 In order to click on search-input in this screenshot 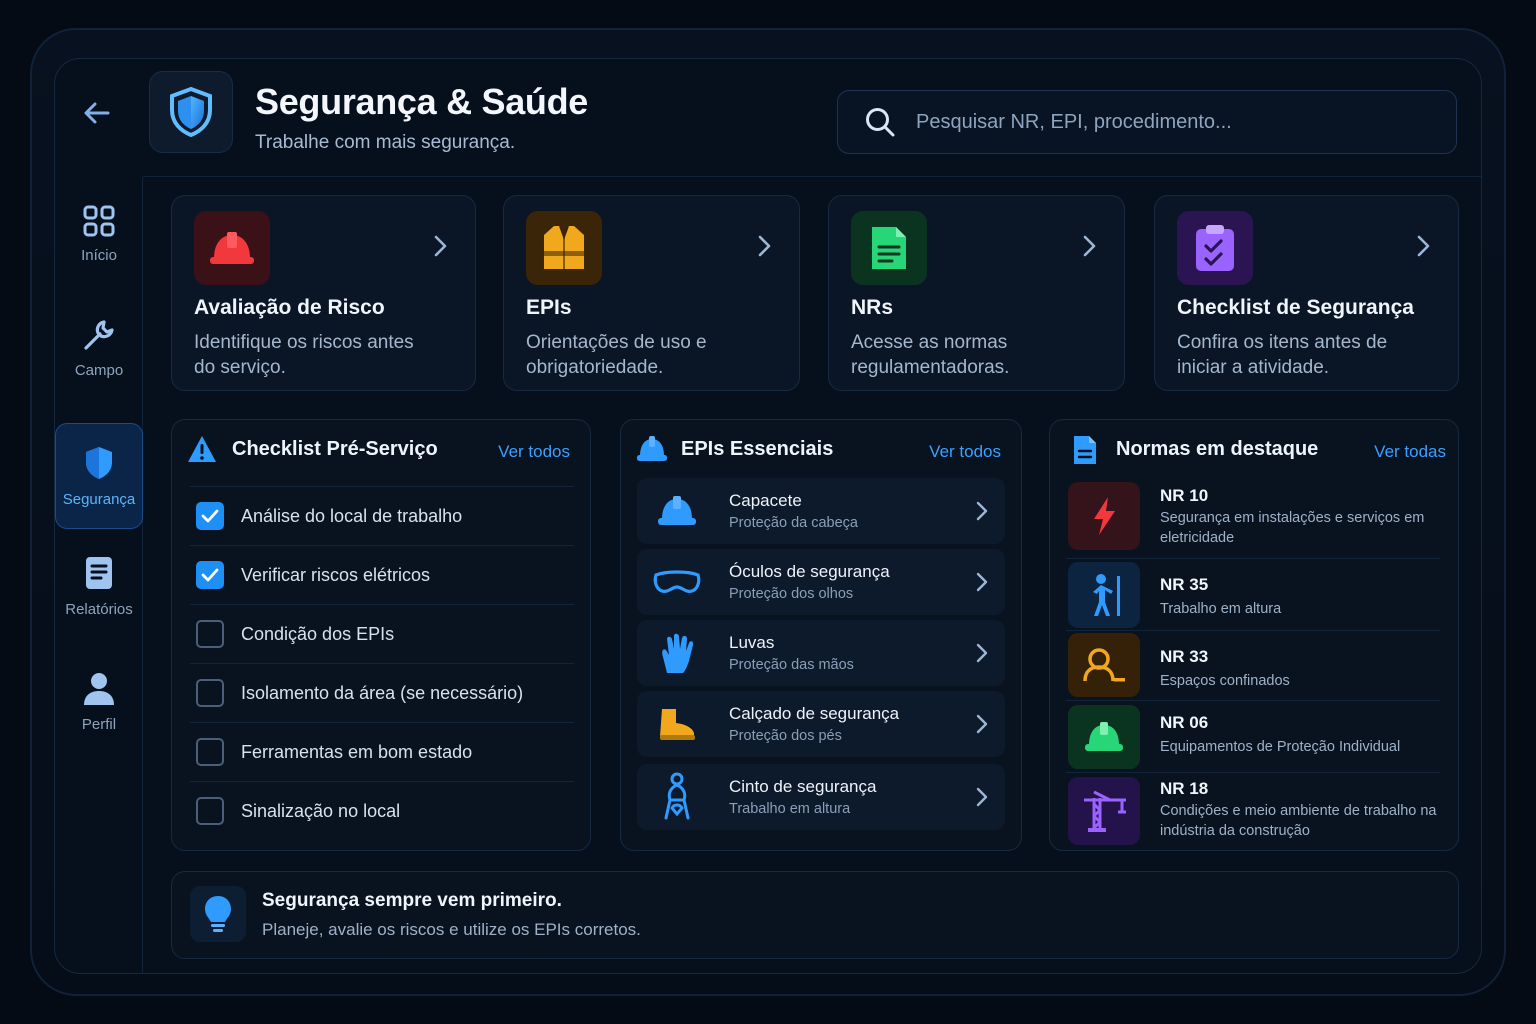, I will do `click(1166, 122)`.